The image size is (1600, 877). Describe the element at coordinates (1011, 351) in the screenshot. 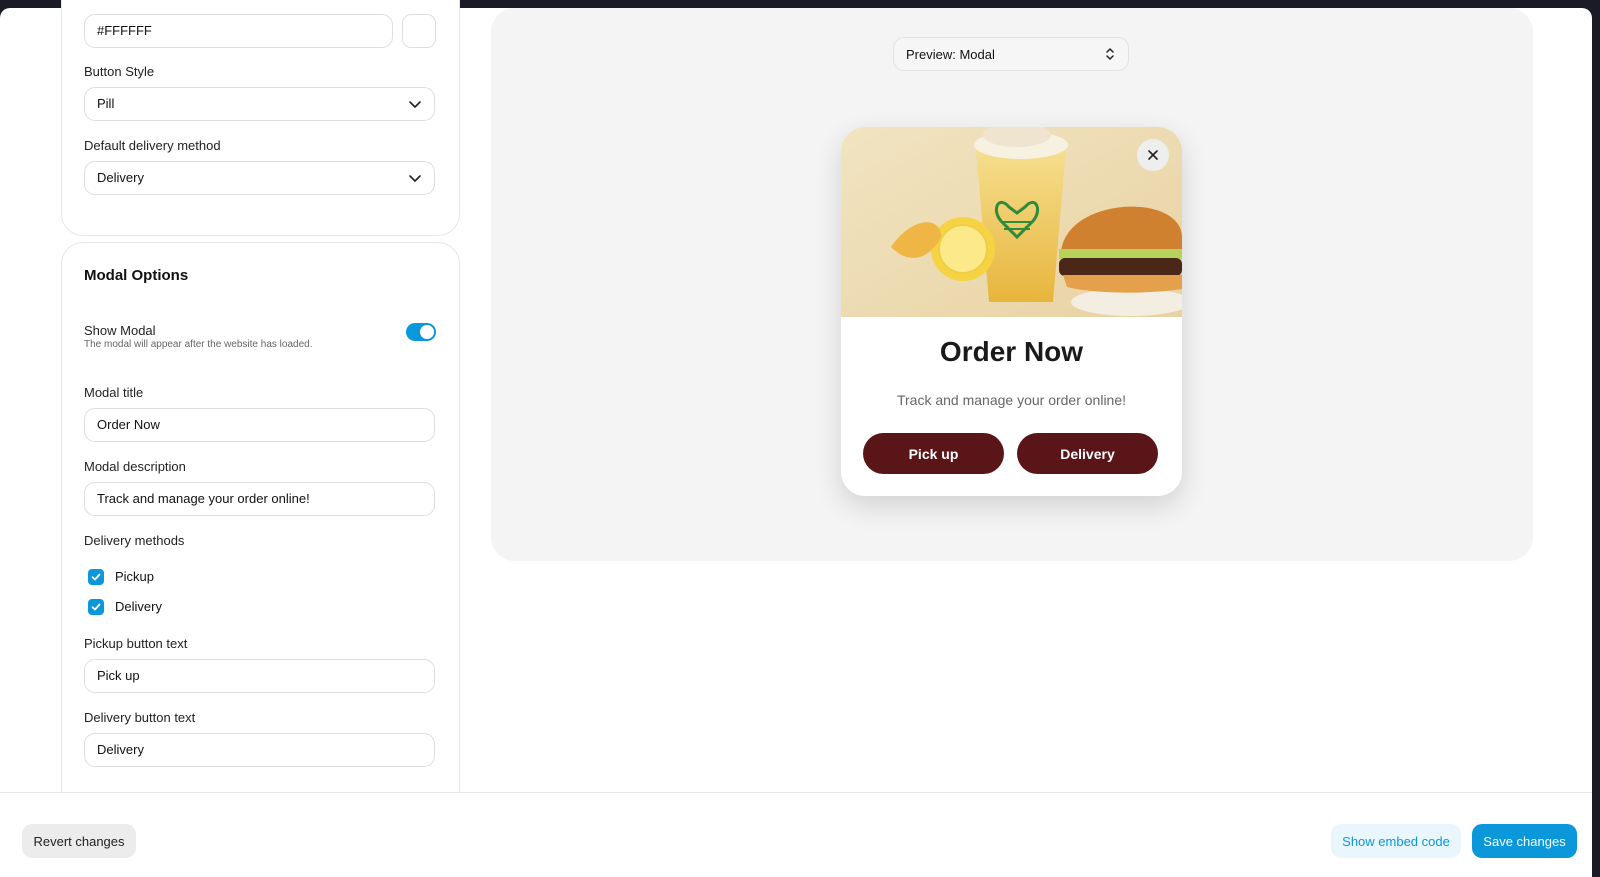

I see `modal-preview-title: Order Now` at that location.